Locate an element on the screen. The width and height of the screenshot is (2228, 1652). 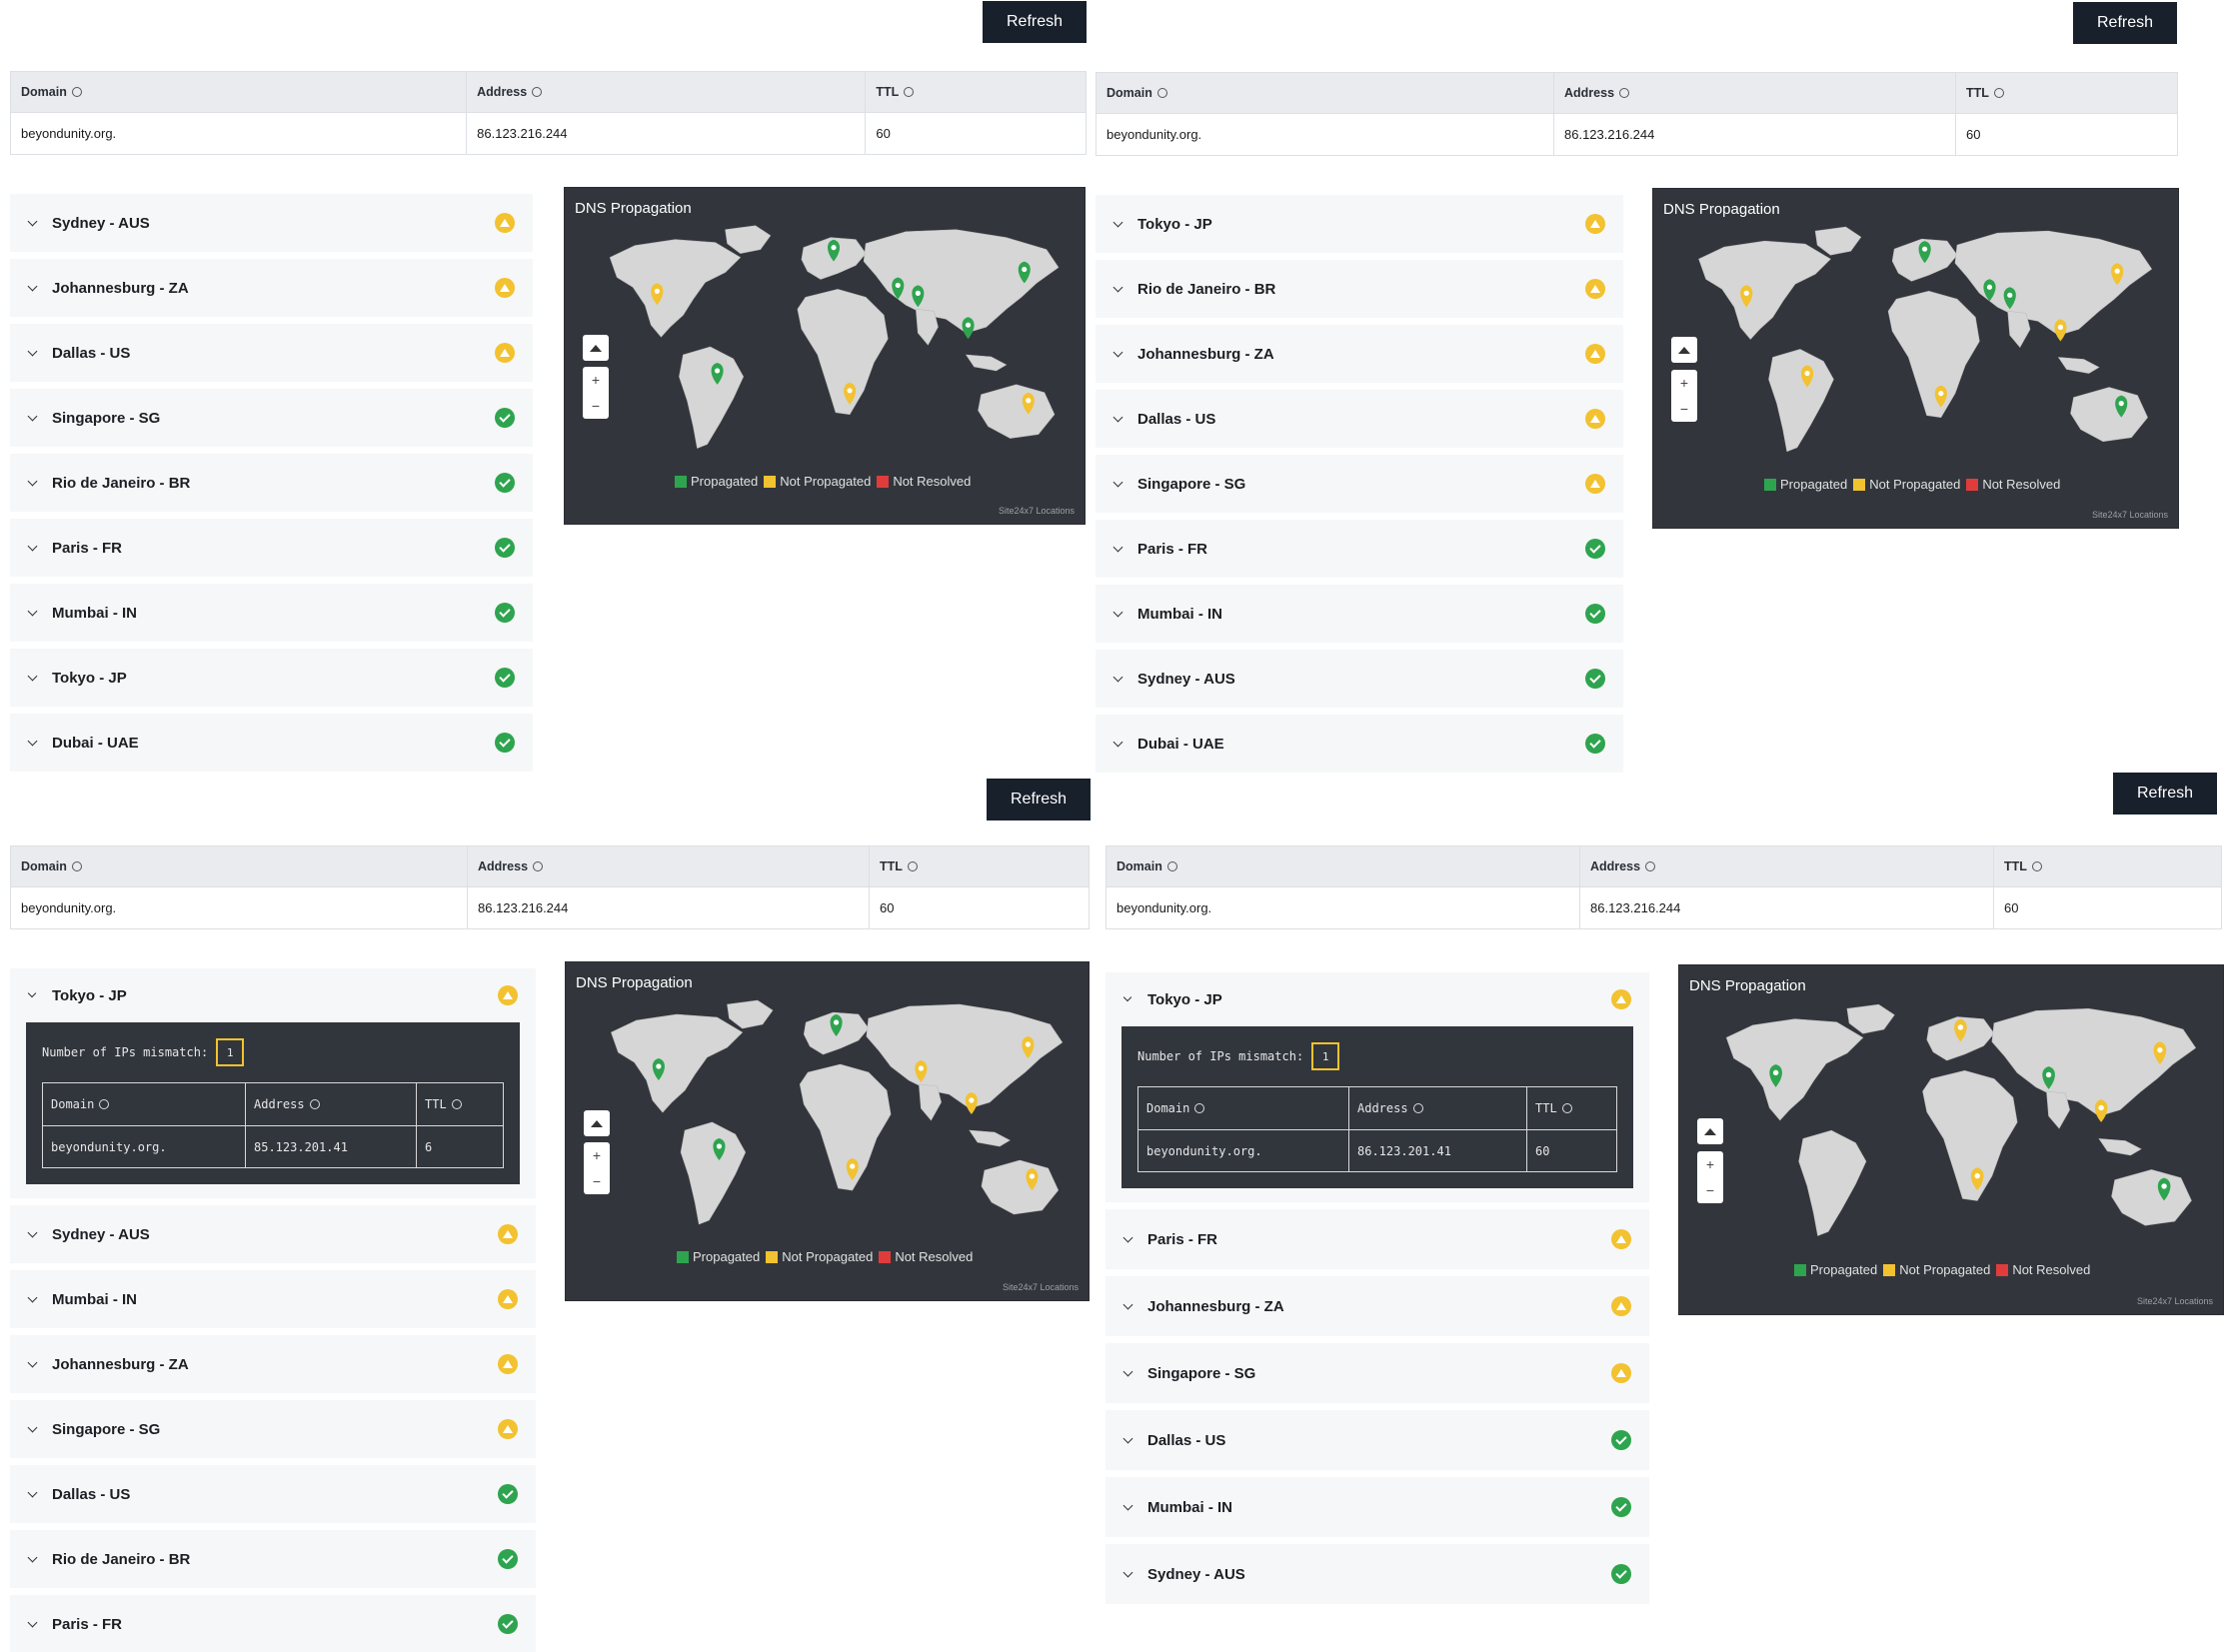
location-item: Rio de Janeiro - BR is located at coordinates (1359, 289).